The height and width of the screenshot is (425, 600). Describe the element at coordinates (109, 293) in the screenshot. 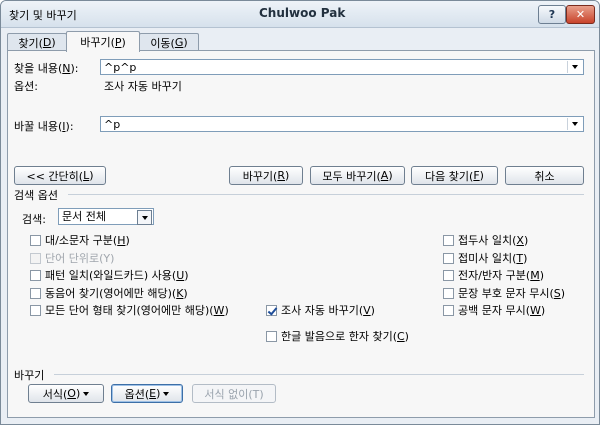

I see `sounds-like-option: 동음어 찾기(영어에만 해당)(K)` at that location.